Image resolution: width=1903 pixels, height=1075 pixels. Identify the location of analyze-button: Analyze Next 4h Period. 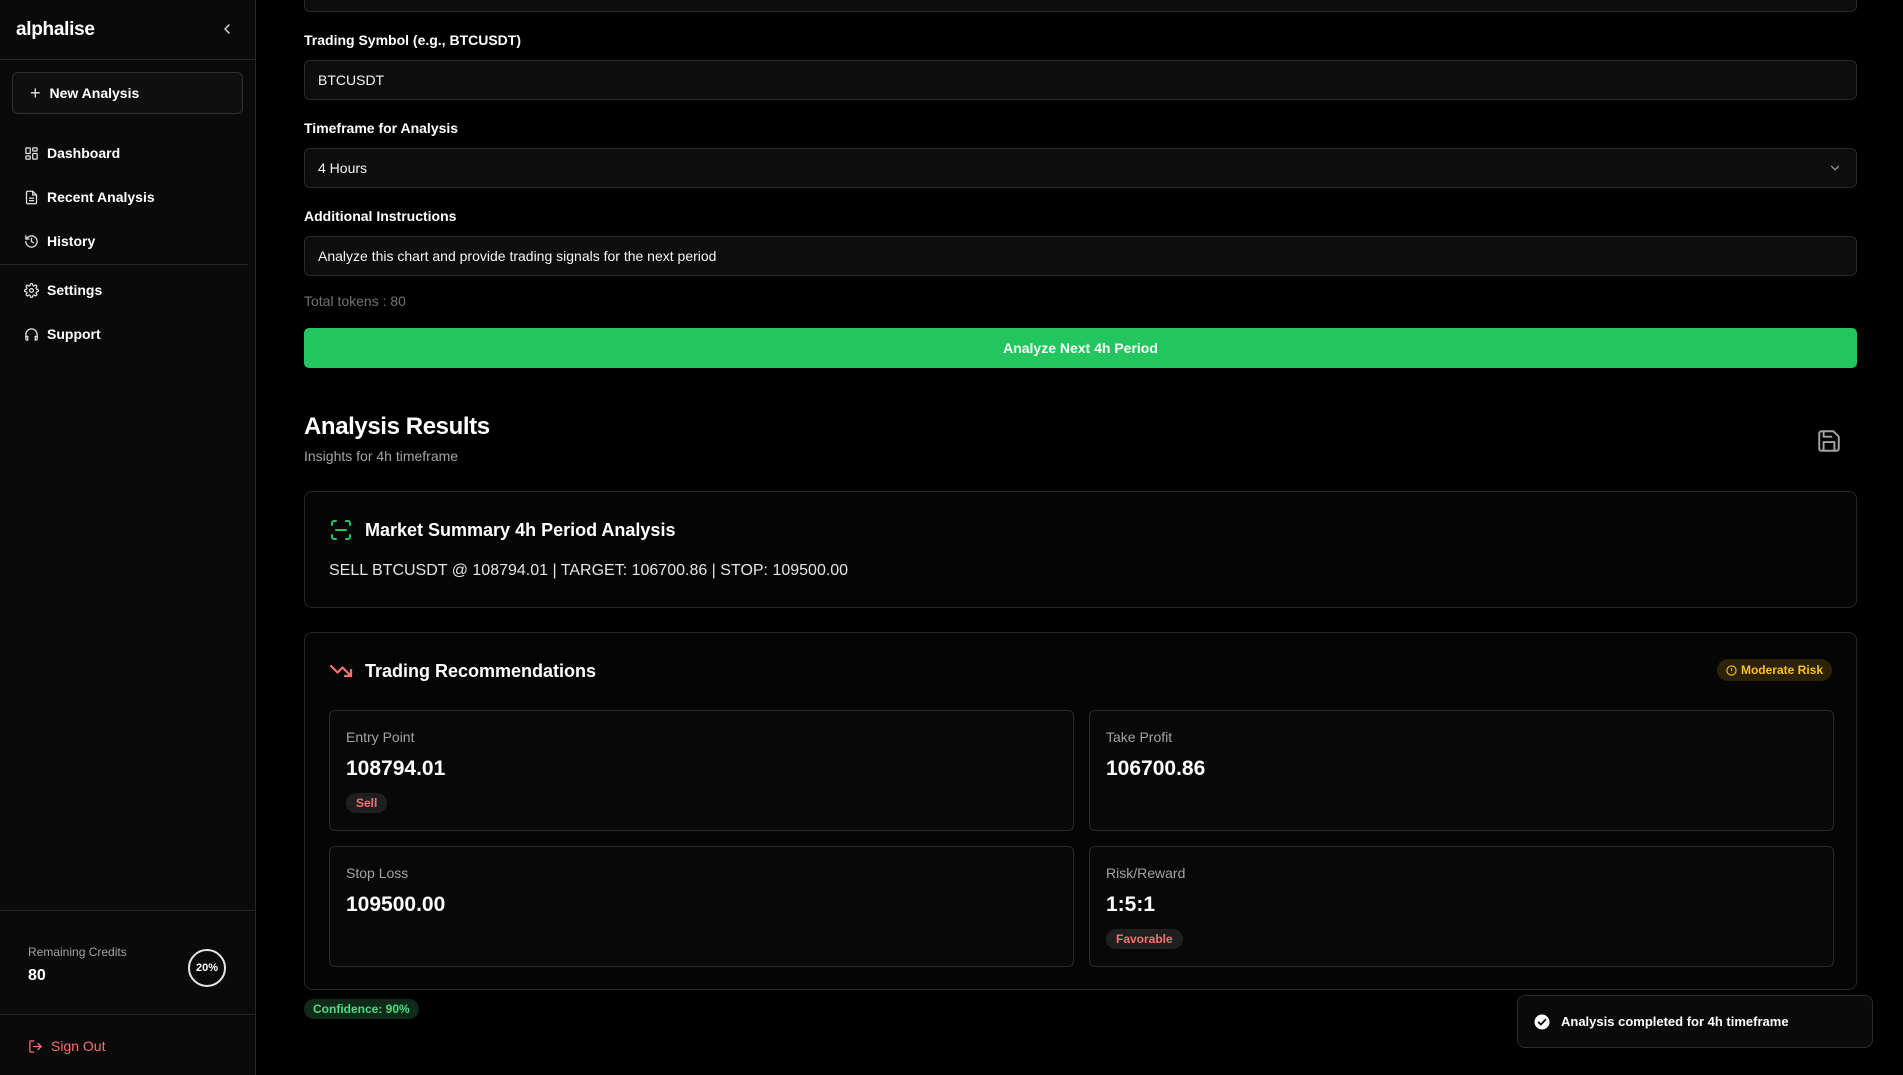
(1080, 348).